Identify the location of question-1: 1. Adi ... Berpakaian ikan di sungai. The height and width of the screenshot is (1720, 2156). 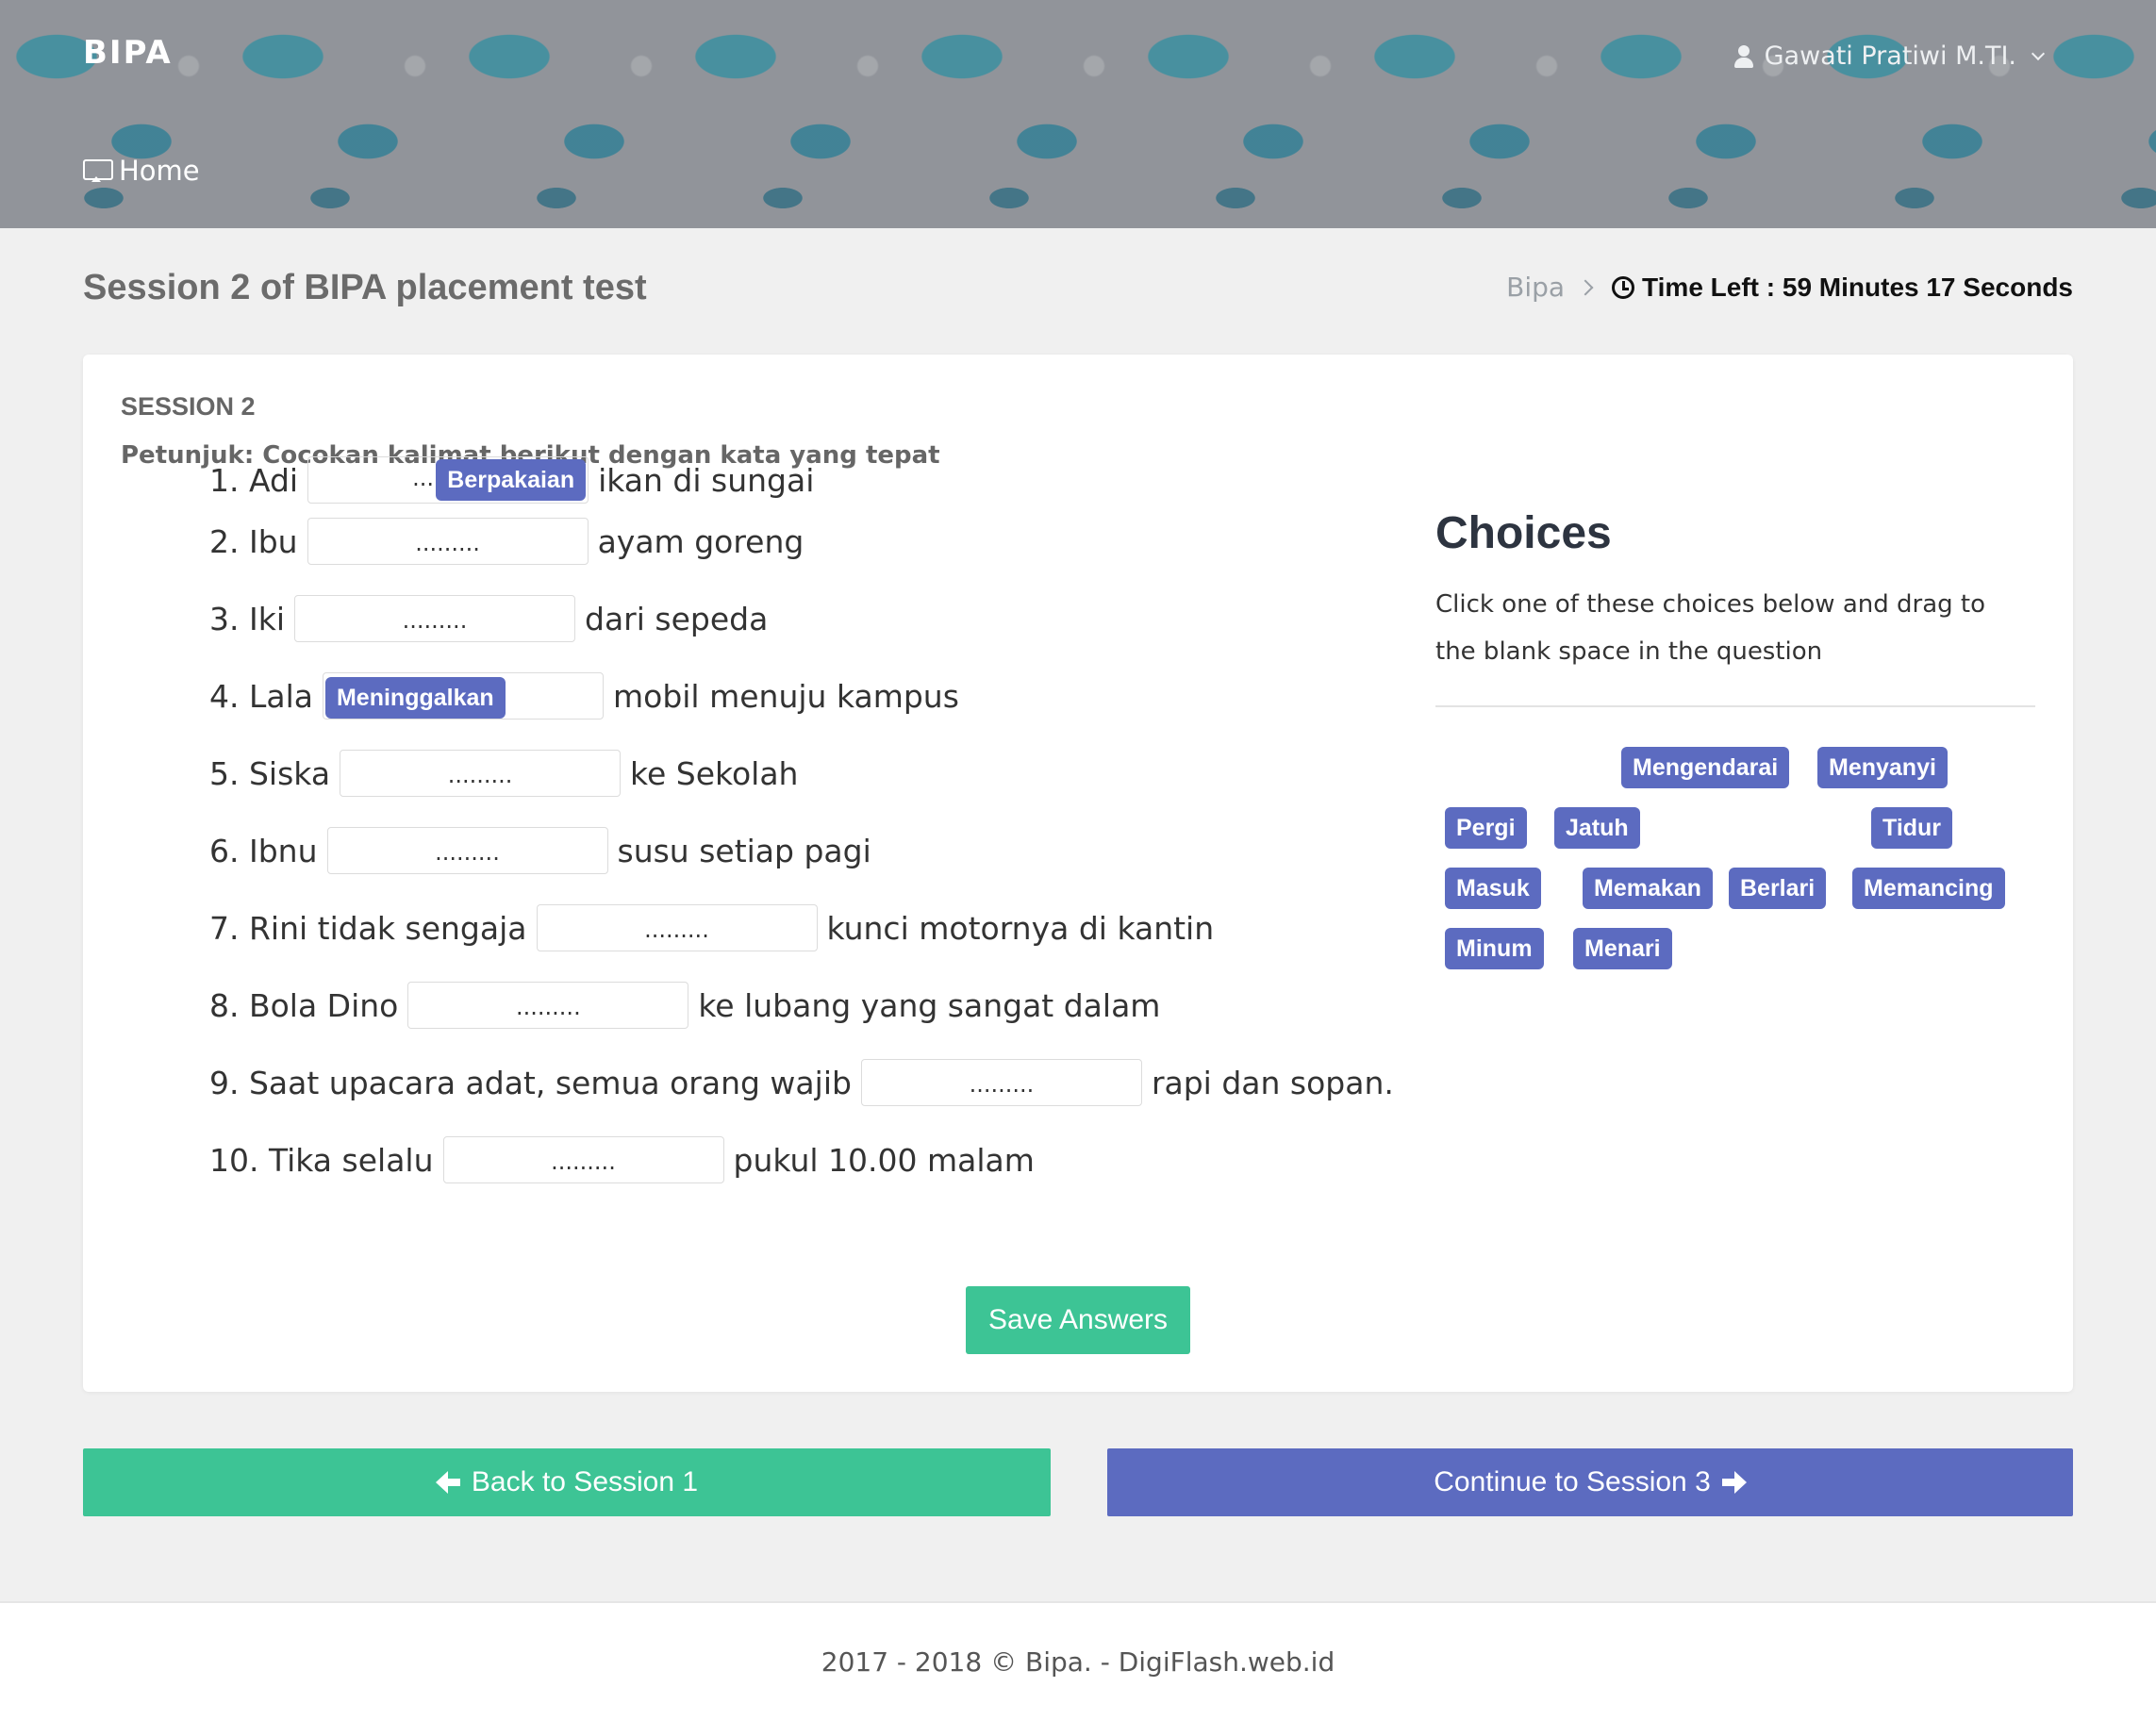
(511, 480).